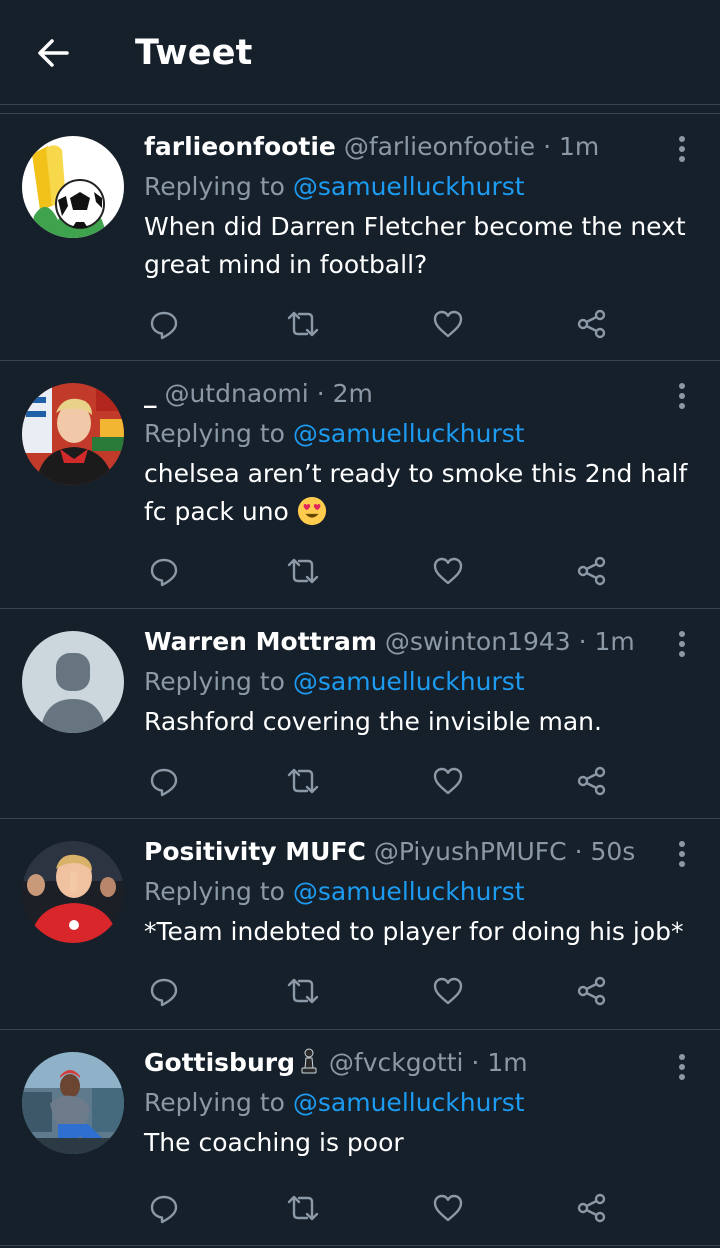  Describe the element at coordinates (470, 851) in the screenshot. I see `user-handle: @PiyushPMUFC` at that location.